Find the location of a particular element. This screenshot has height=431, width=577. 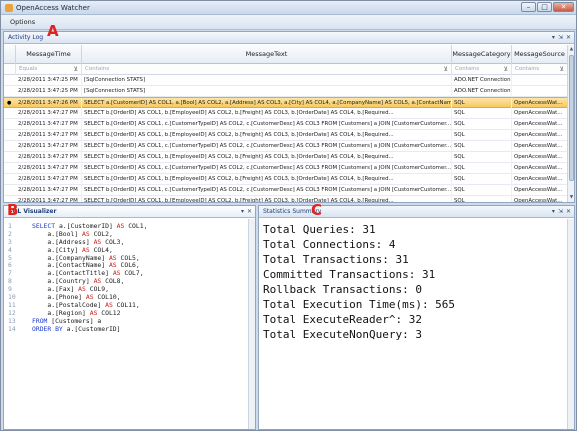

sql-text: a.[Fax] is located at coordinates (55, 289).